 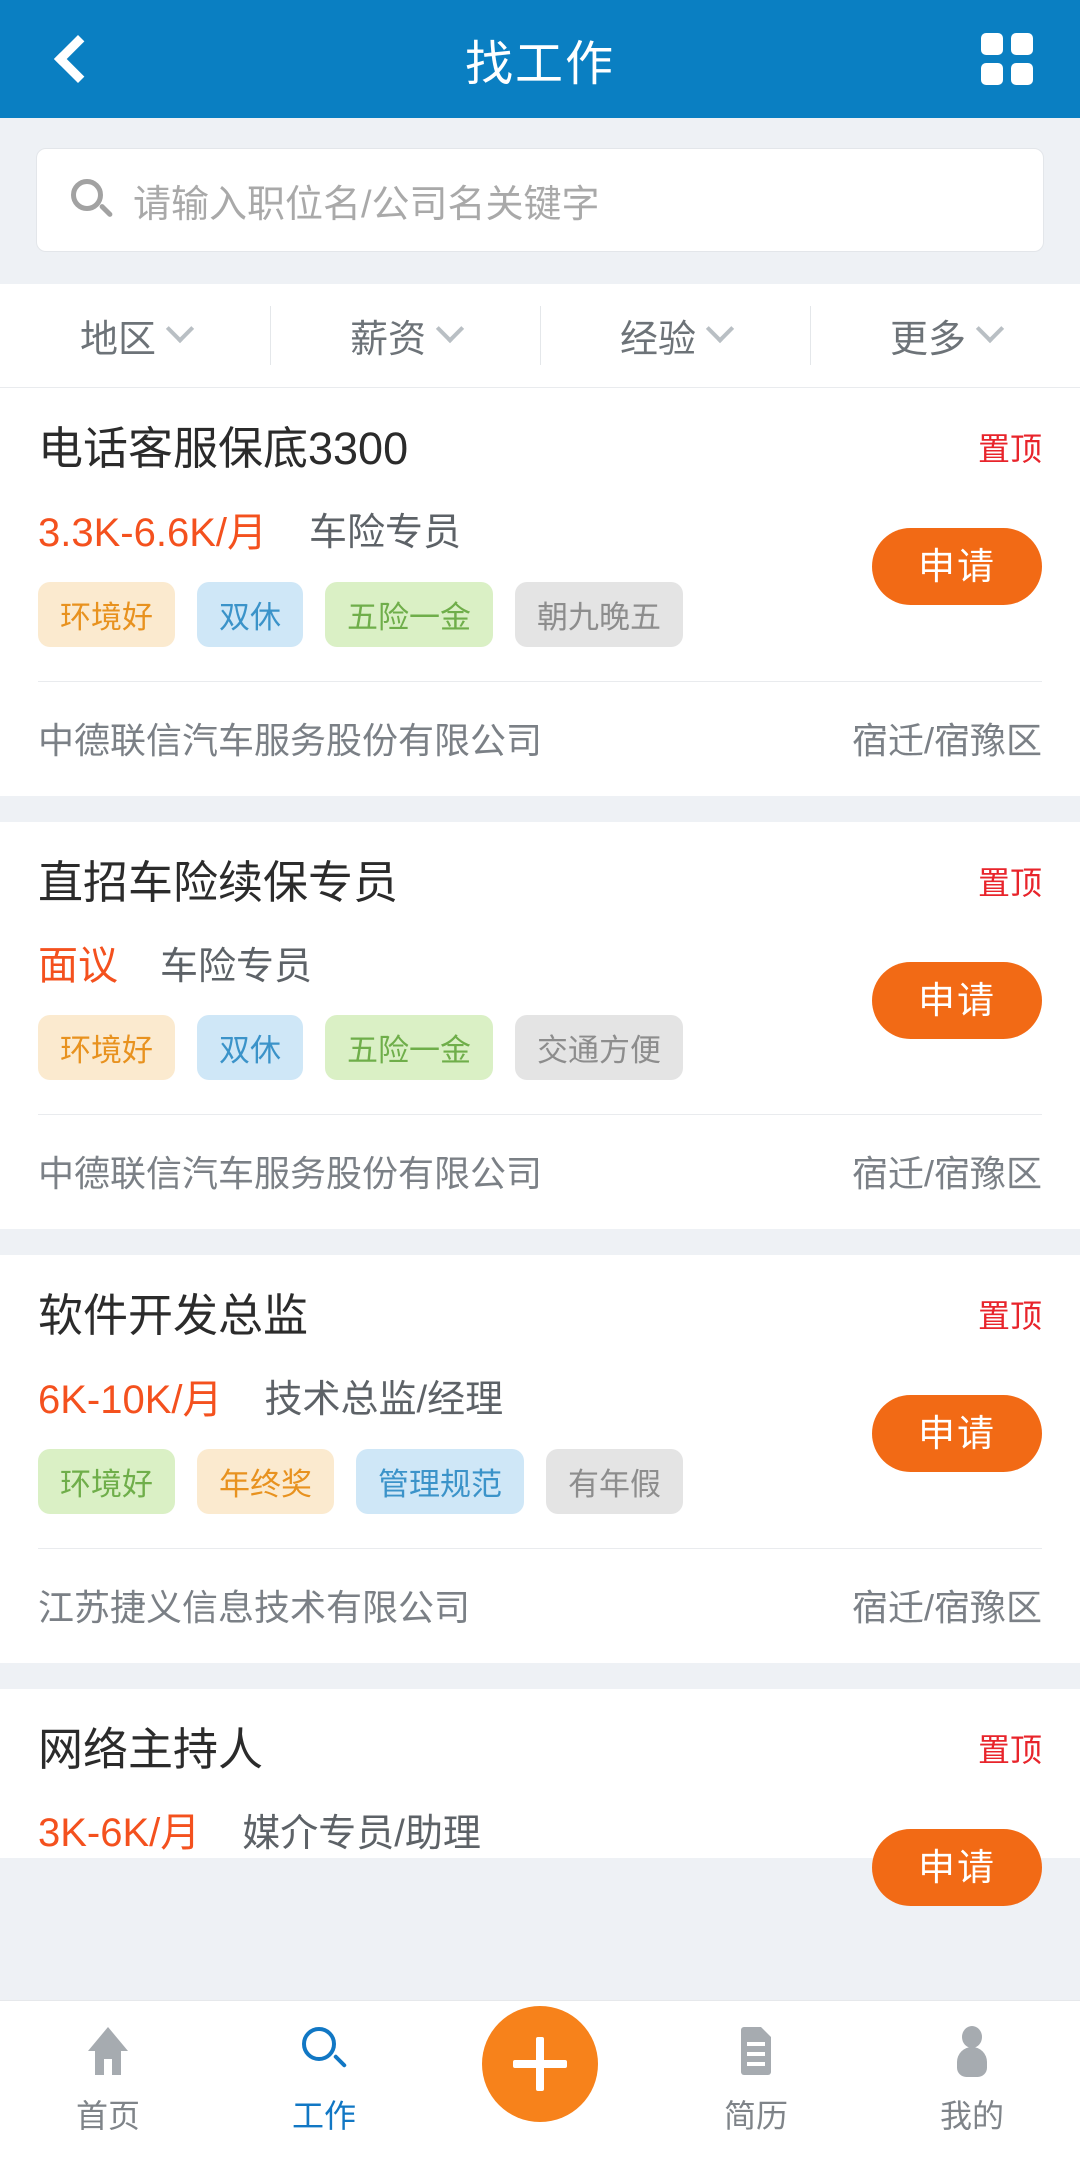 What do you see at coordinates (108, 2081) in the screenshot?
I see `nav-item-home: 首页` at bounding box center [108, 2081].